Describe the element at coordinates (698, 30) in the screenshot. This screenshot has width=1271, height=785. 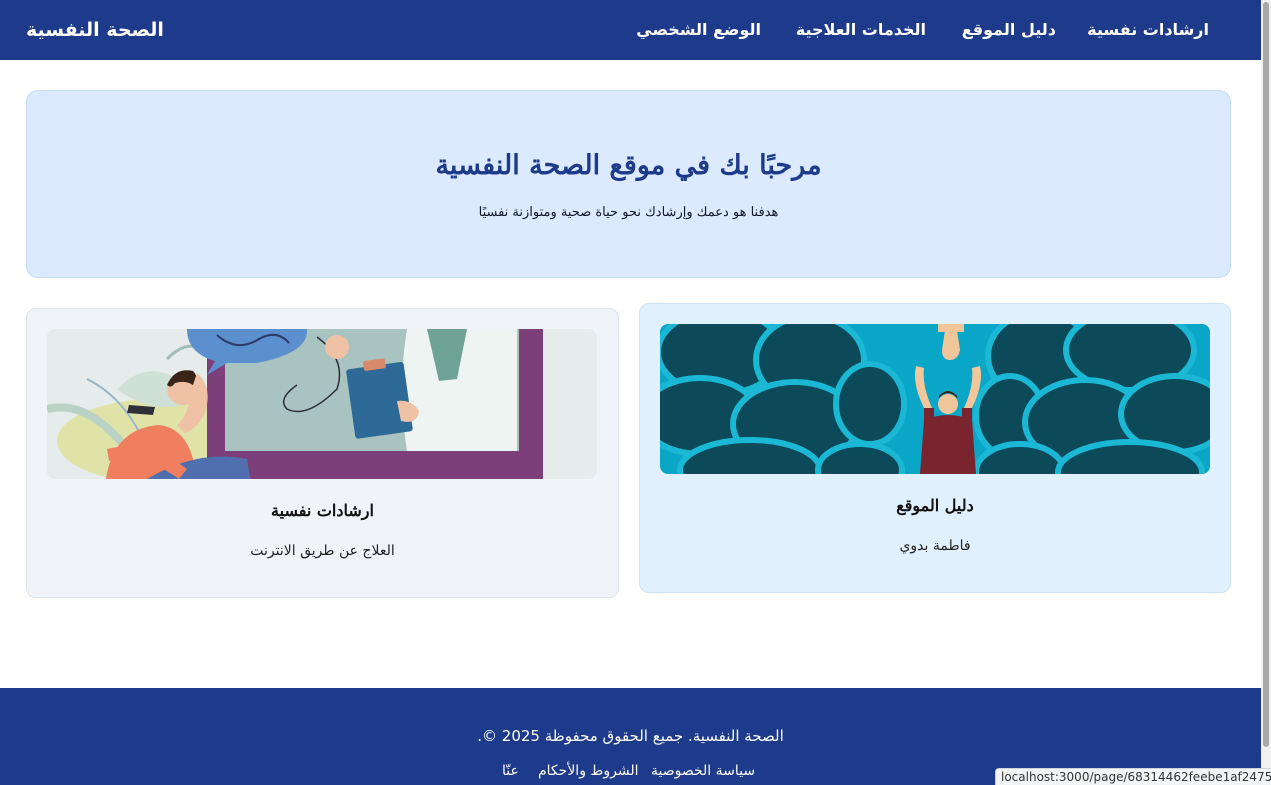
I see `nav-link-personal-mode: الوضع الشخصي` at that location.